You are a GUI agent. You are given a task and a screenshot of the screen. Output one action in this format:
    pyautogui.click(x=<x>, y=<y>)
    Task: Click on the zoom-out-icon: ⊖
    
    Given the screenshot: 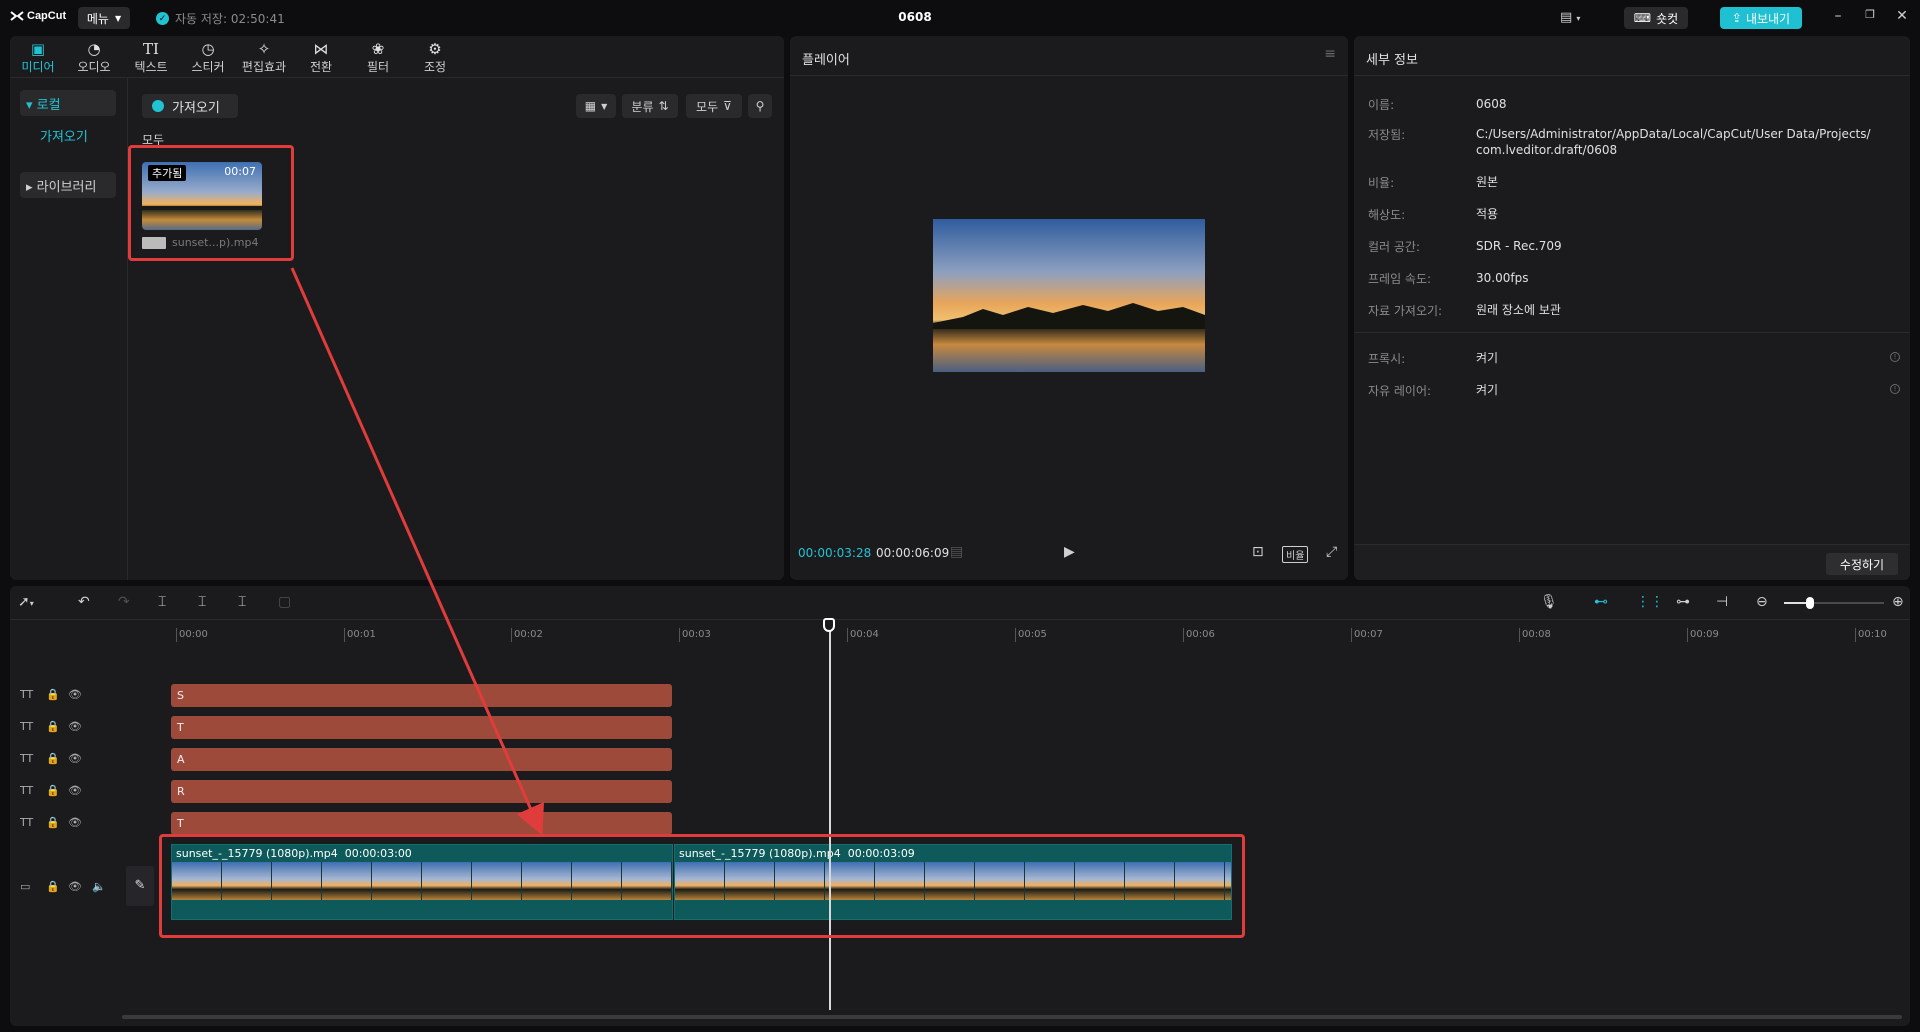 What is the action you would take?
    pyautogui.click(x=1762, y=602)
    